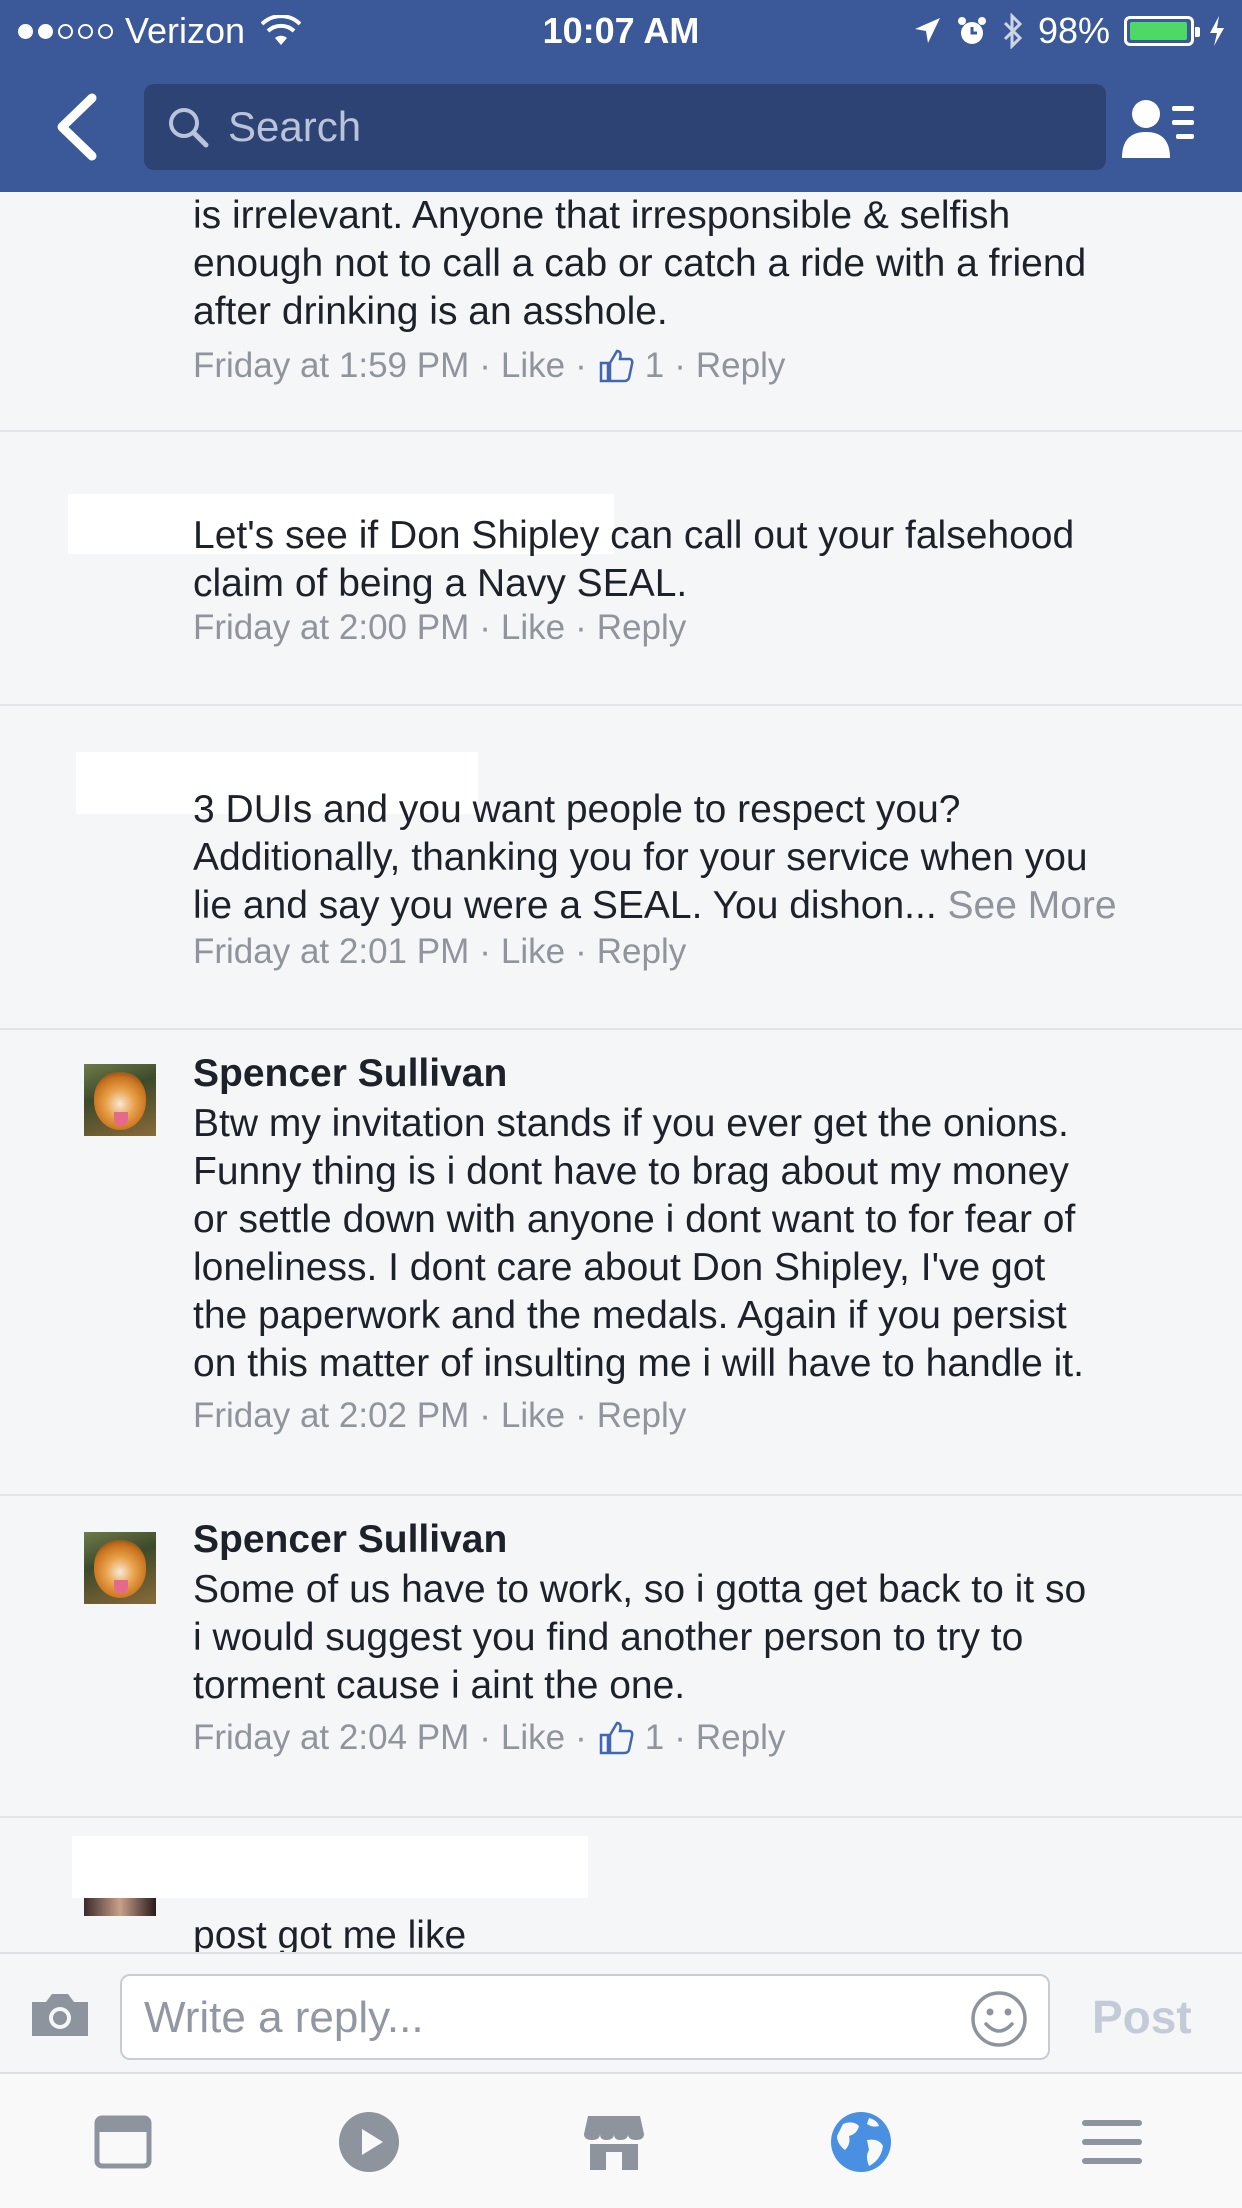 The image size is (1242, 2208). I want to click on top-bar: Verizon 10:07 AM 98%, so click(621, 96).